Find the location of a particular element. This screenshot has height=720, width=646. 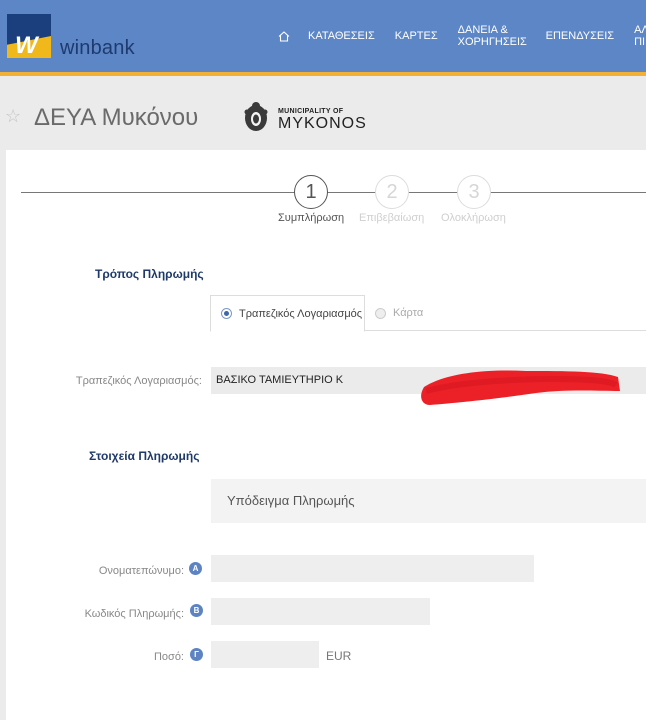

tab-bank-account: Τραπεζικός Λογαριασμός is located at coordinates (287, 313).